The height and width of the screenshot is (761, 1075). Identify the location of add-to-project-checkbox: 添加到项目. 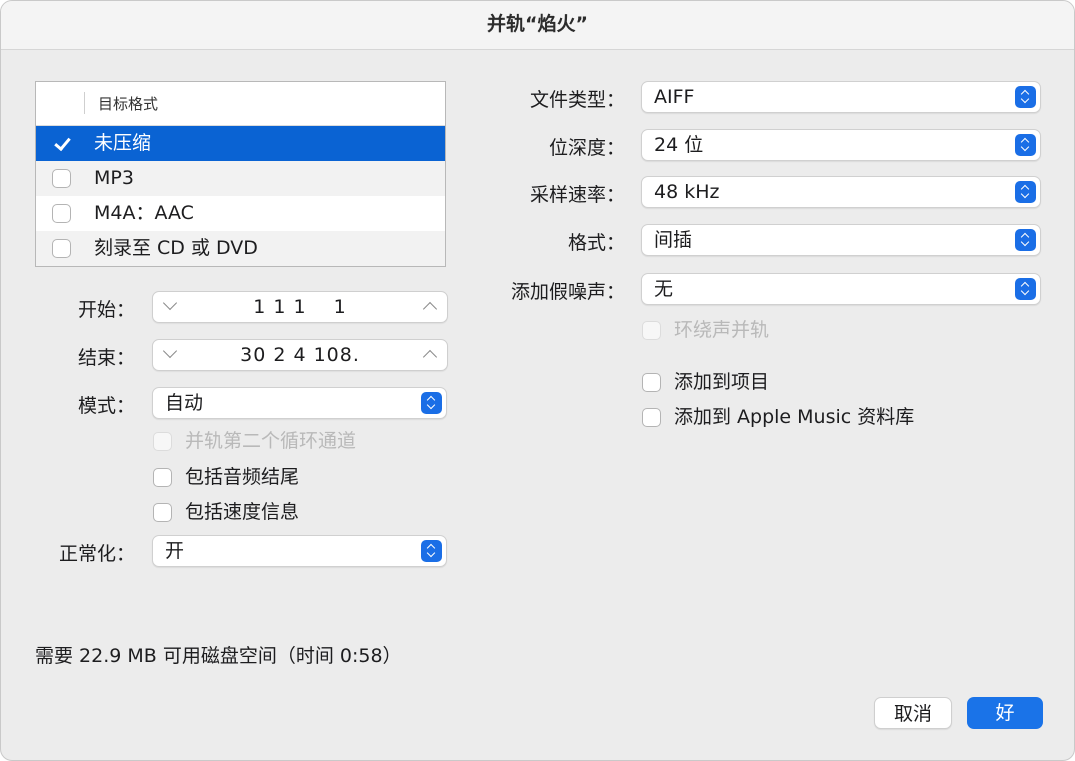
(705, 382).